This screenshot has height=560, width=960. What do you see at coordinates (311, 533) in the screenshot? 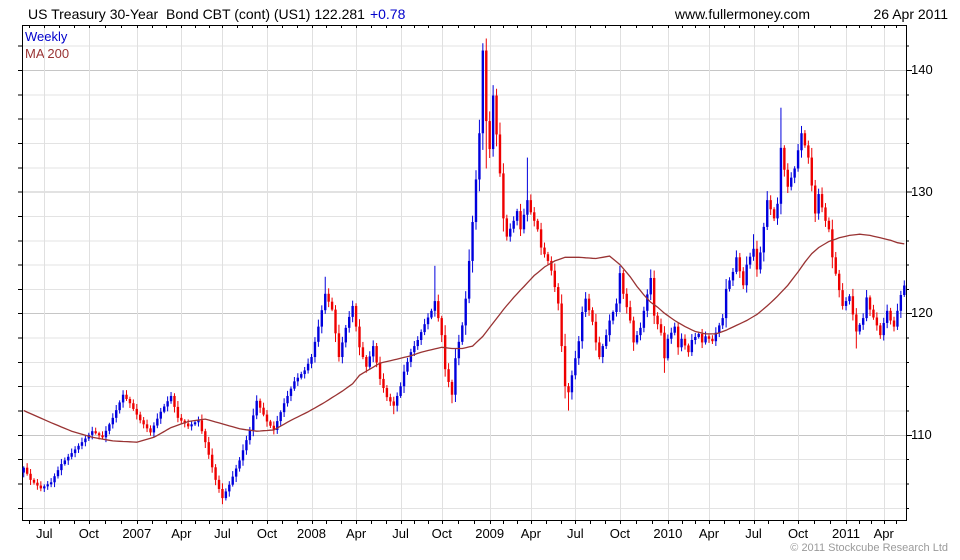
I see `x-axis-label: 2008` at bounding box center [311, 533].